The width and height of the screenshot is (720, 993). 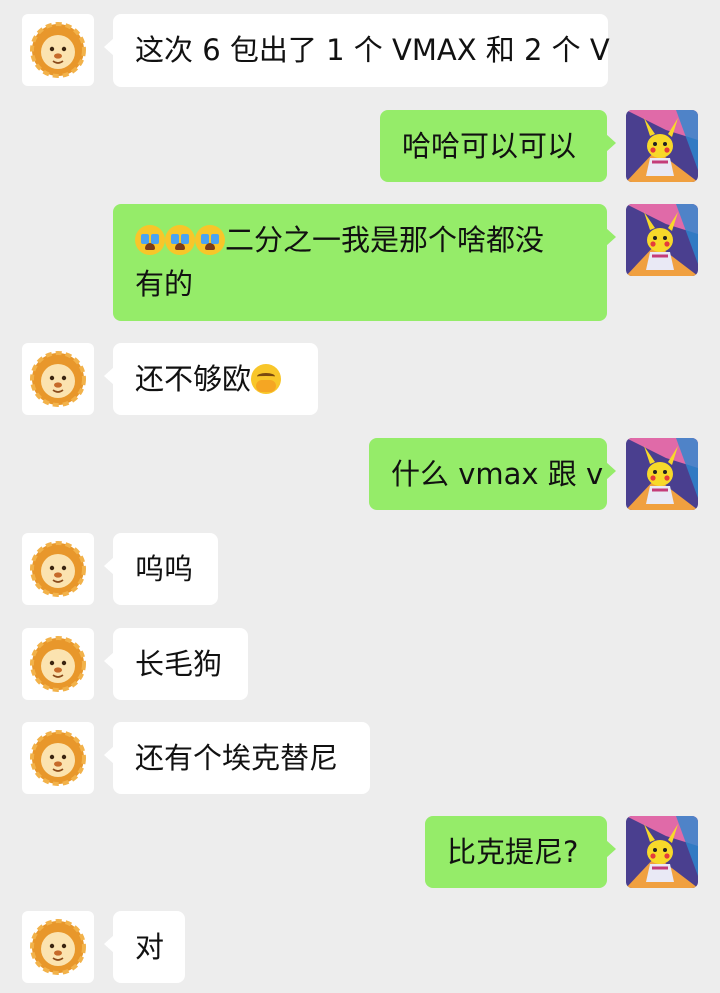 What do you see at coordinates (489, 146) in the screenshot?
I see `message-text: 哈哈可以可以` at bounding box center [489, 146].